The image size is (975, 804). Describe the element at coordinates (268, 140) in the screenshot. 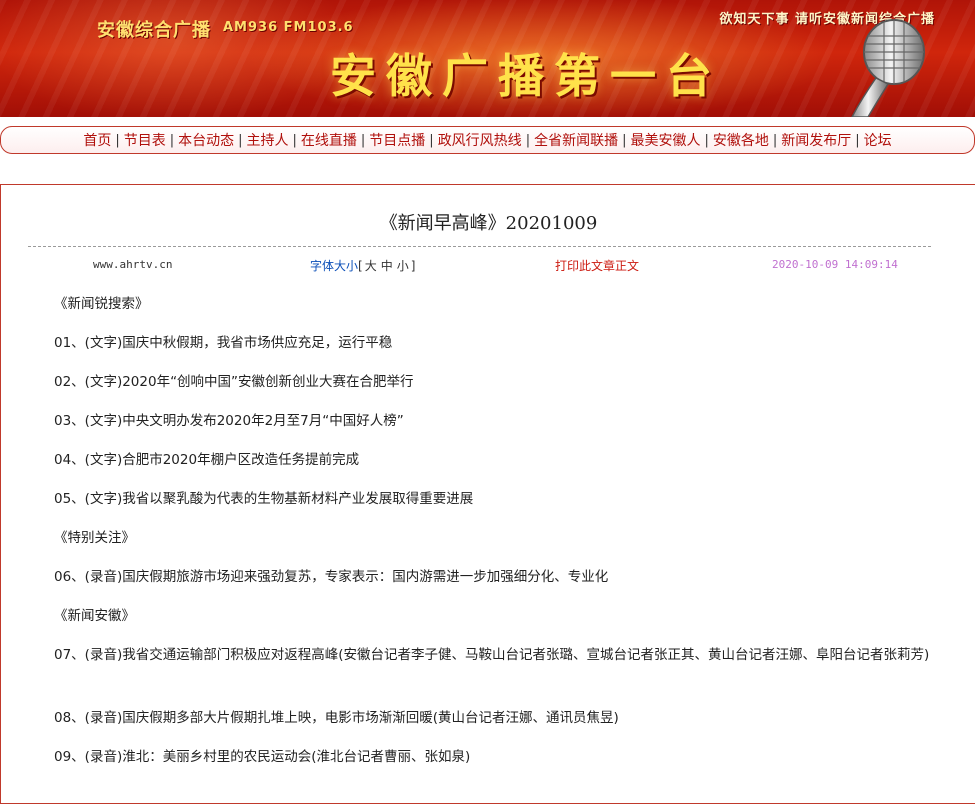

I see `nav-link: 主持人` at that location.